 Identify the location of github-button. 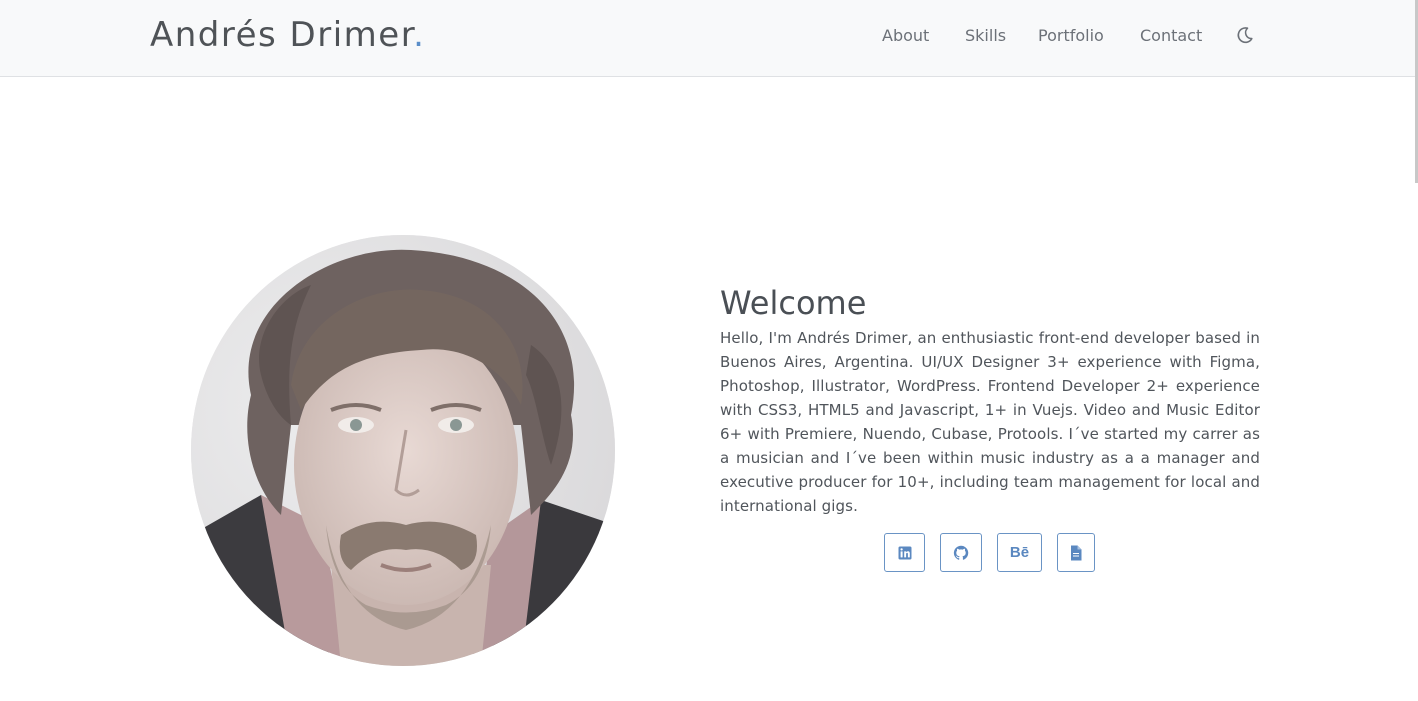
(961, 552).